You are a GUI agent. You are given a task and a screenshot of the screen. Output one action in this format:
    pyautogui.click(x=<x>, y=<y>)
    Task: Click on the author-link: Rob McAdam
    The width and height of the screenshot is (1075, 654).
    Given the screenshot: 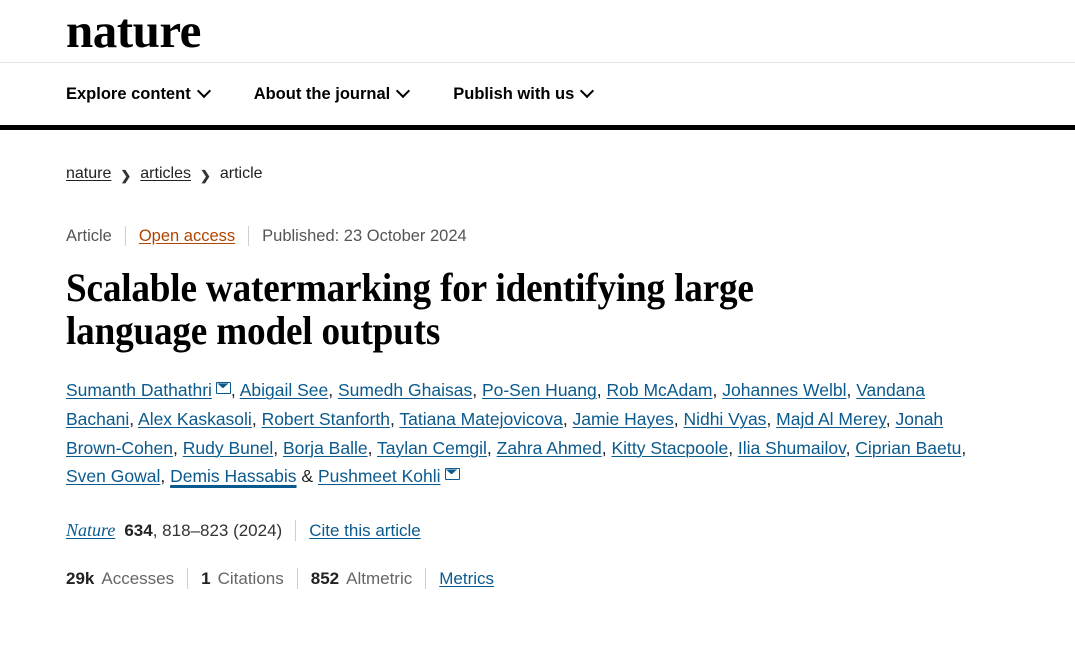 What is the action you would take?
    pyautogui.click(x=660, y=390)
    